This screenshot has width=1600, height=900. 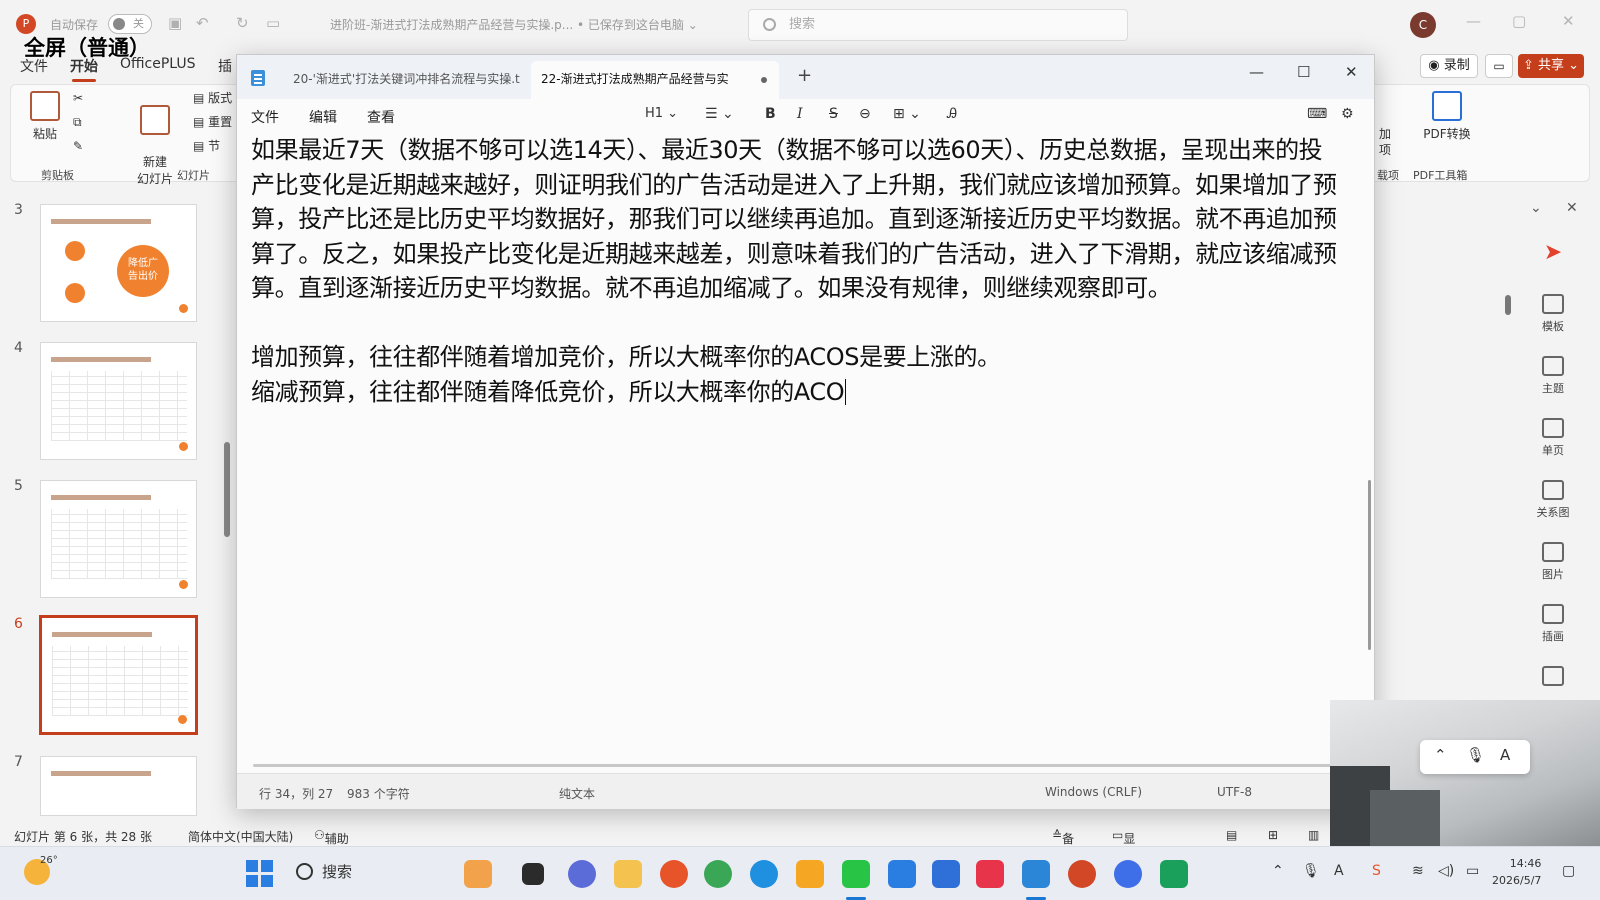 I want to click on sorter-view-icon: ⊞, so click(x=1273, y=835).